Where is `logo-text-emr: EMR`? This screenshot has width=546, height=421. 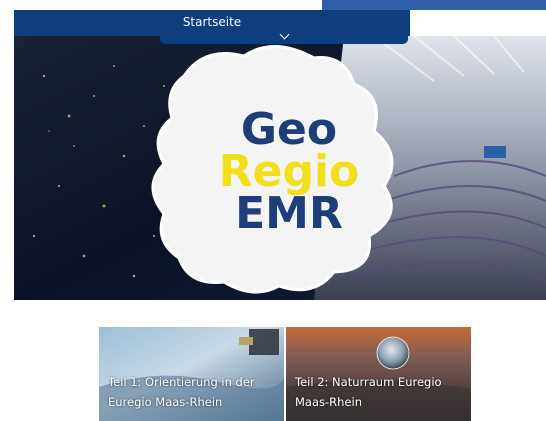 logo-text-emr: EMR is located at coordinates (289, 213).